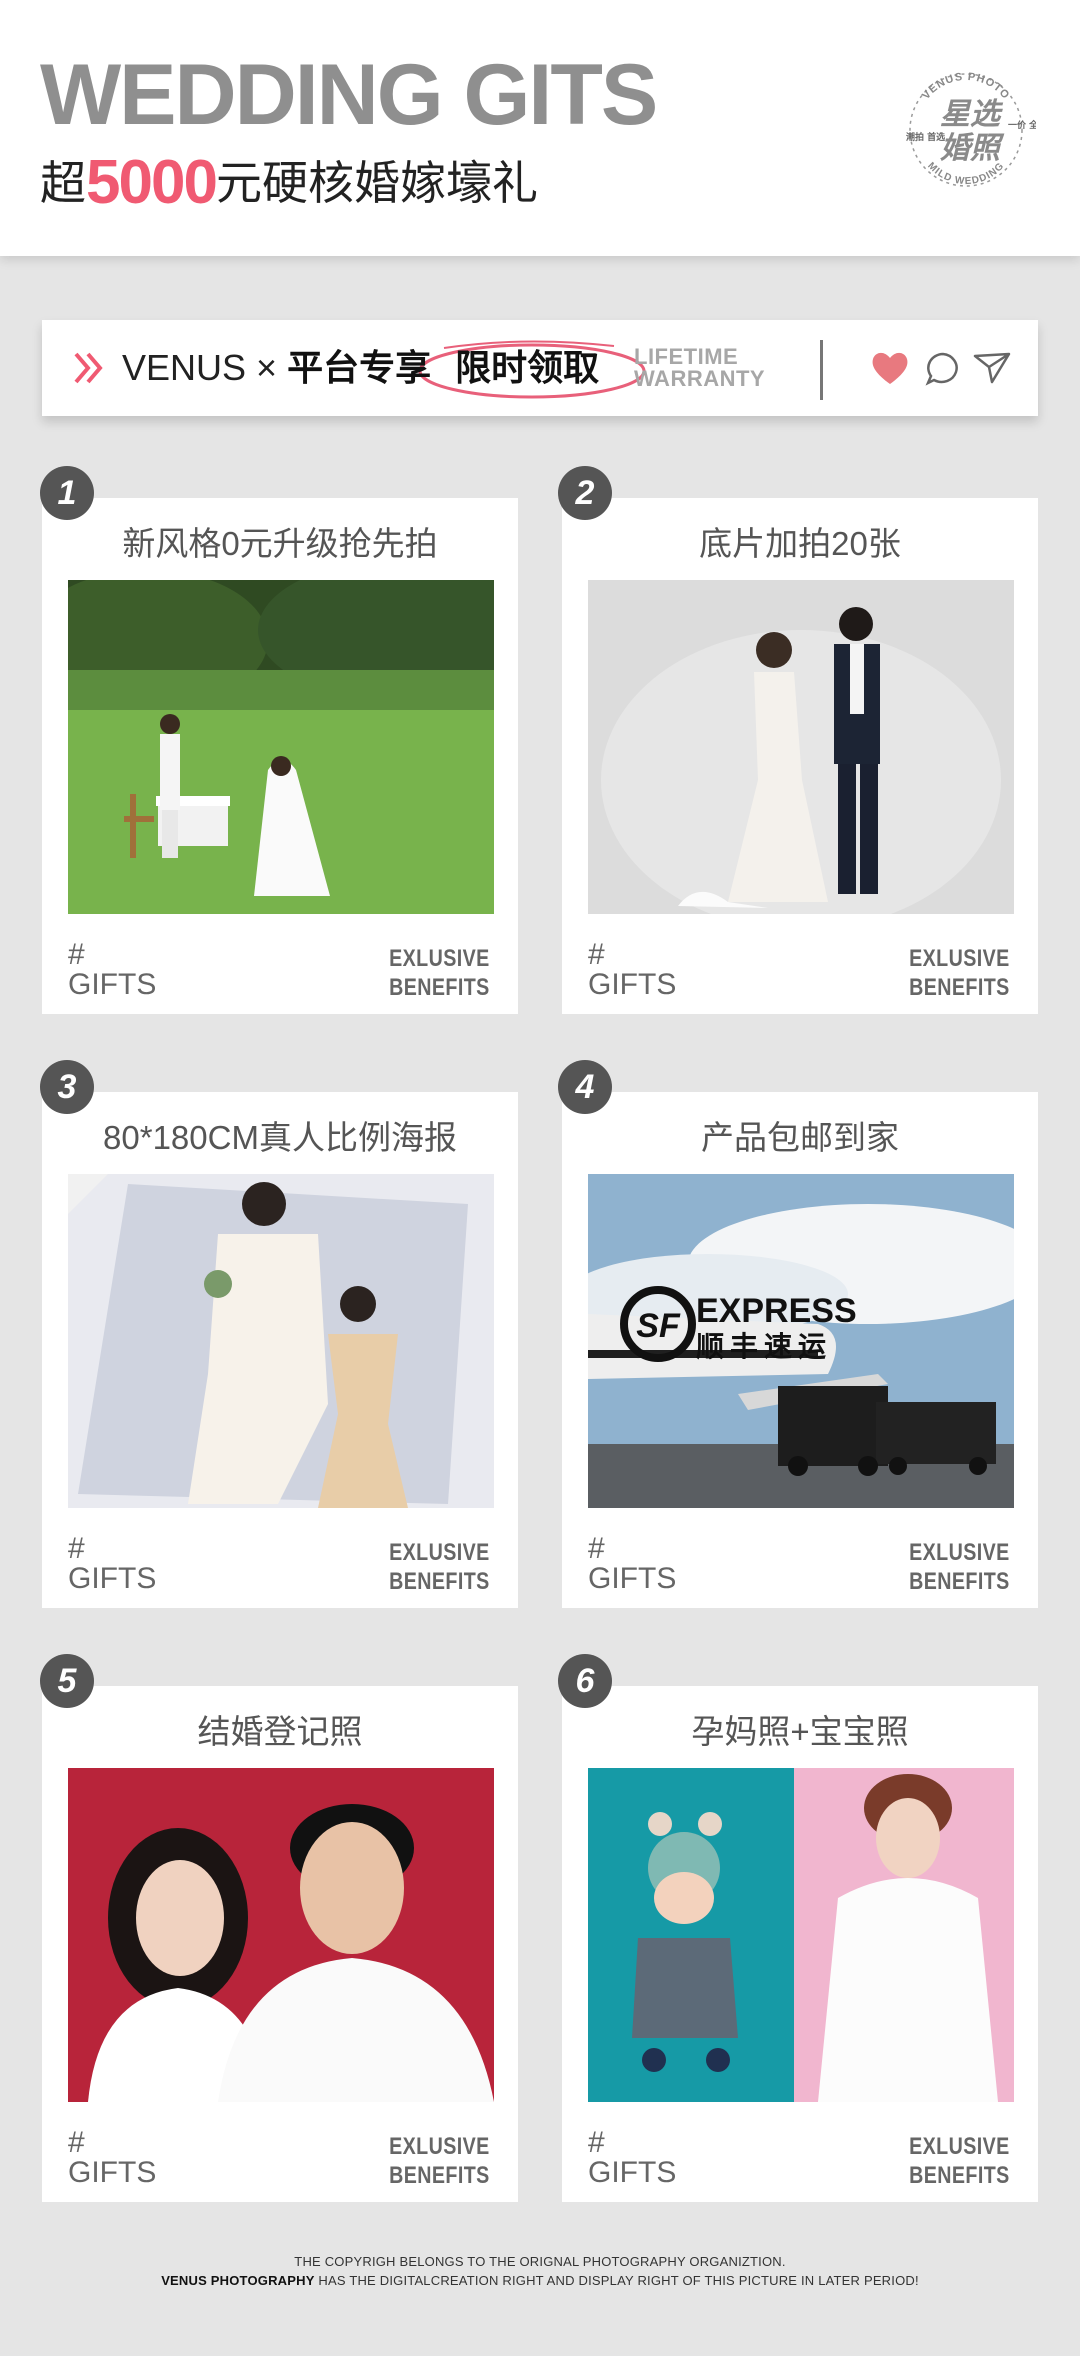  What do you see at coordinates (67, 1681) in the screenshot?
I see `card-number-badge: 5` at bounding box center [67, 1681].